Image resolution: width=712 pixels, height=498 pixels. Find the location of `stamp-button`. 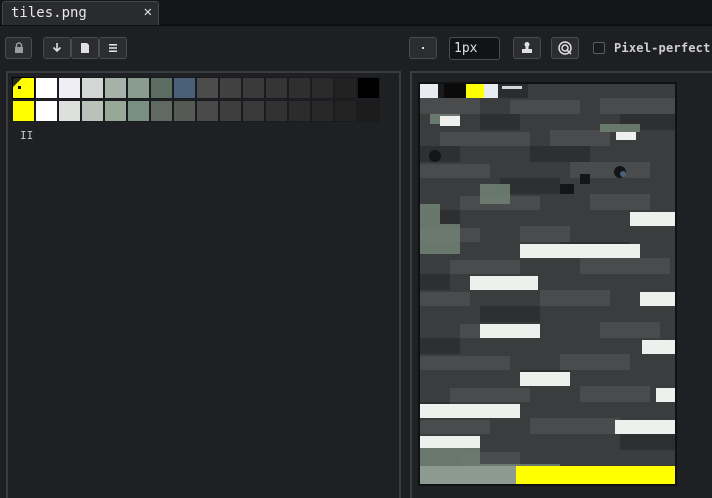

stamp-button is located at coordinates (527, 48).